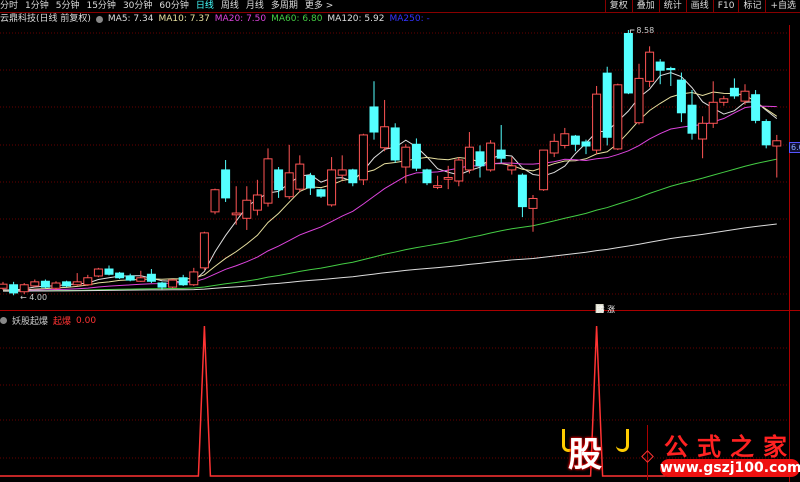  What do you see at coordinates (50, 320) in the screenshot?
I see `indicator-title: 妖股起爆 起爆 0.00` at bounding box center [50, 320].